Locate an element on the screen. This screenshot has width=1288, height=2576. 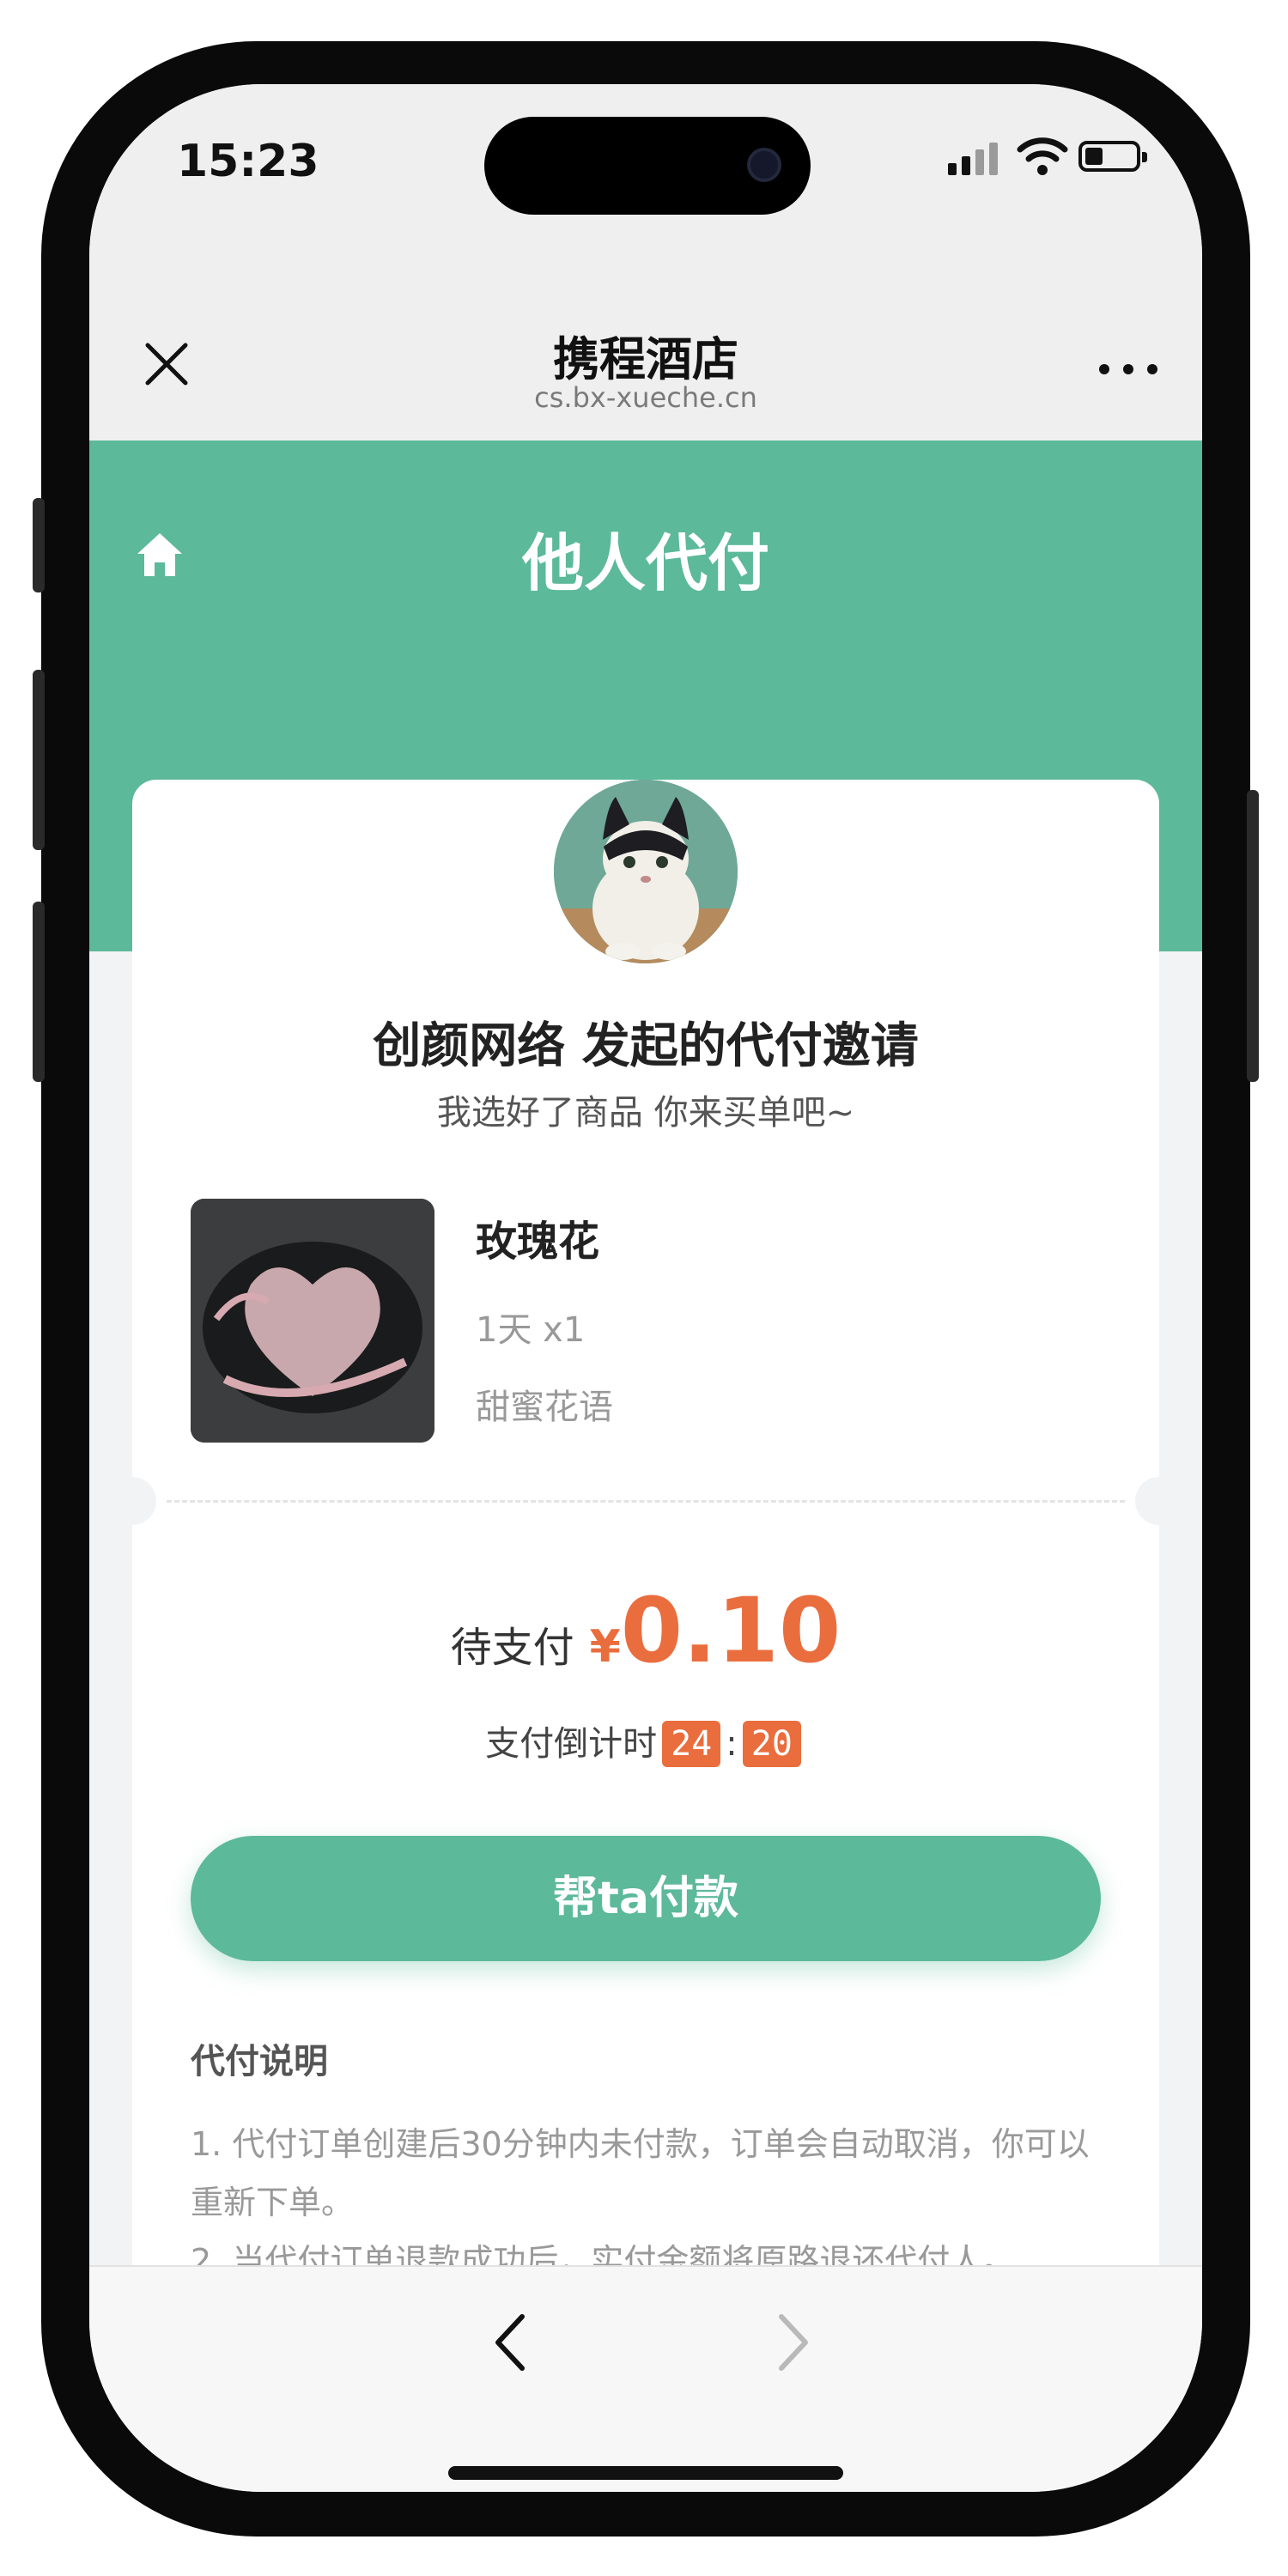
amount-value: 0.10 is located at coordinates (730, 1631).